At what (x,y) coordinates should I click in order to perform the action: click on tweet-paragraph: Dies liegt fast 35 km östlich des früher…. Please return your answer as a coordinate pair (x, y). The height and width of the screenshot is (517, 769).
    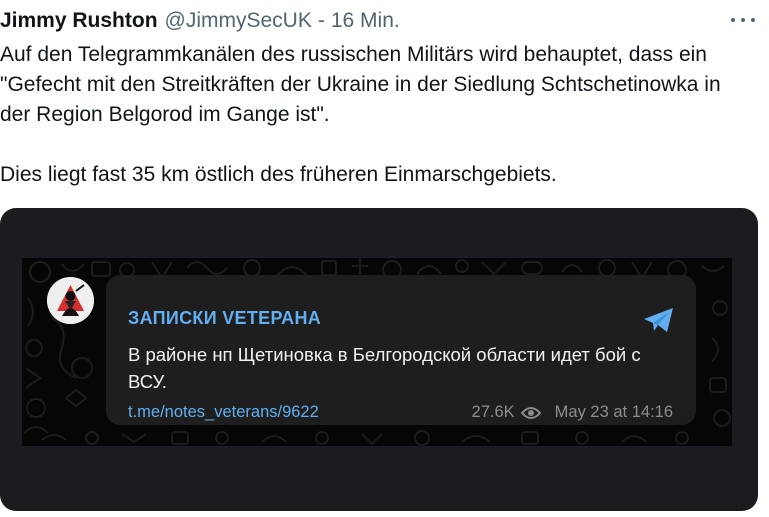
    Looking at the image, I should click on (278, 174).